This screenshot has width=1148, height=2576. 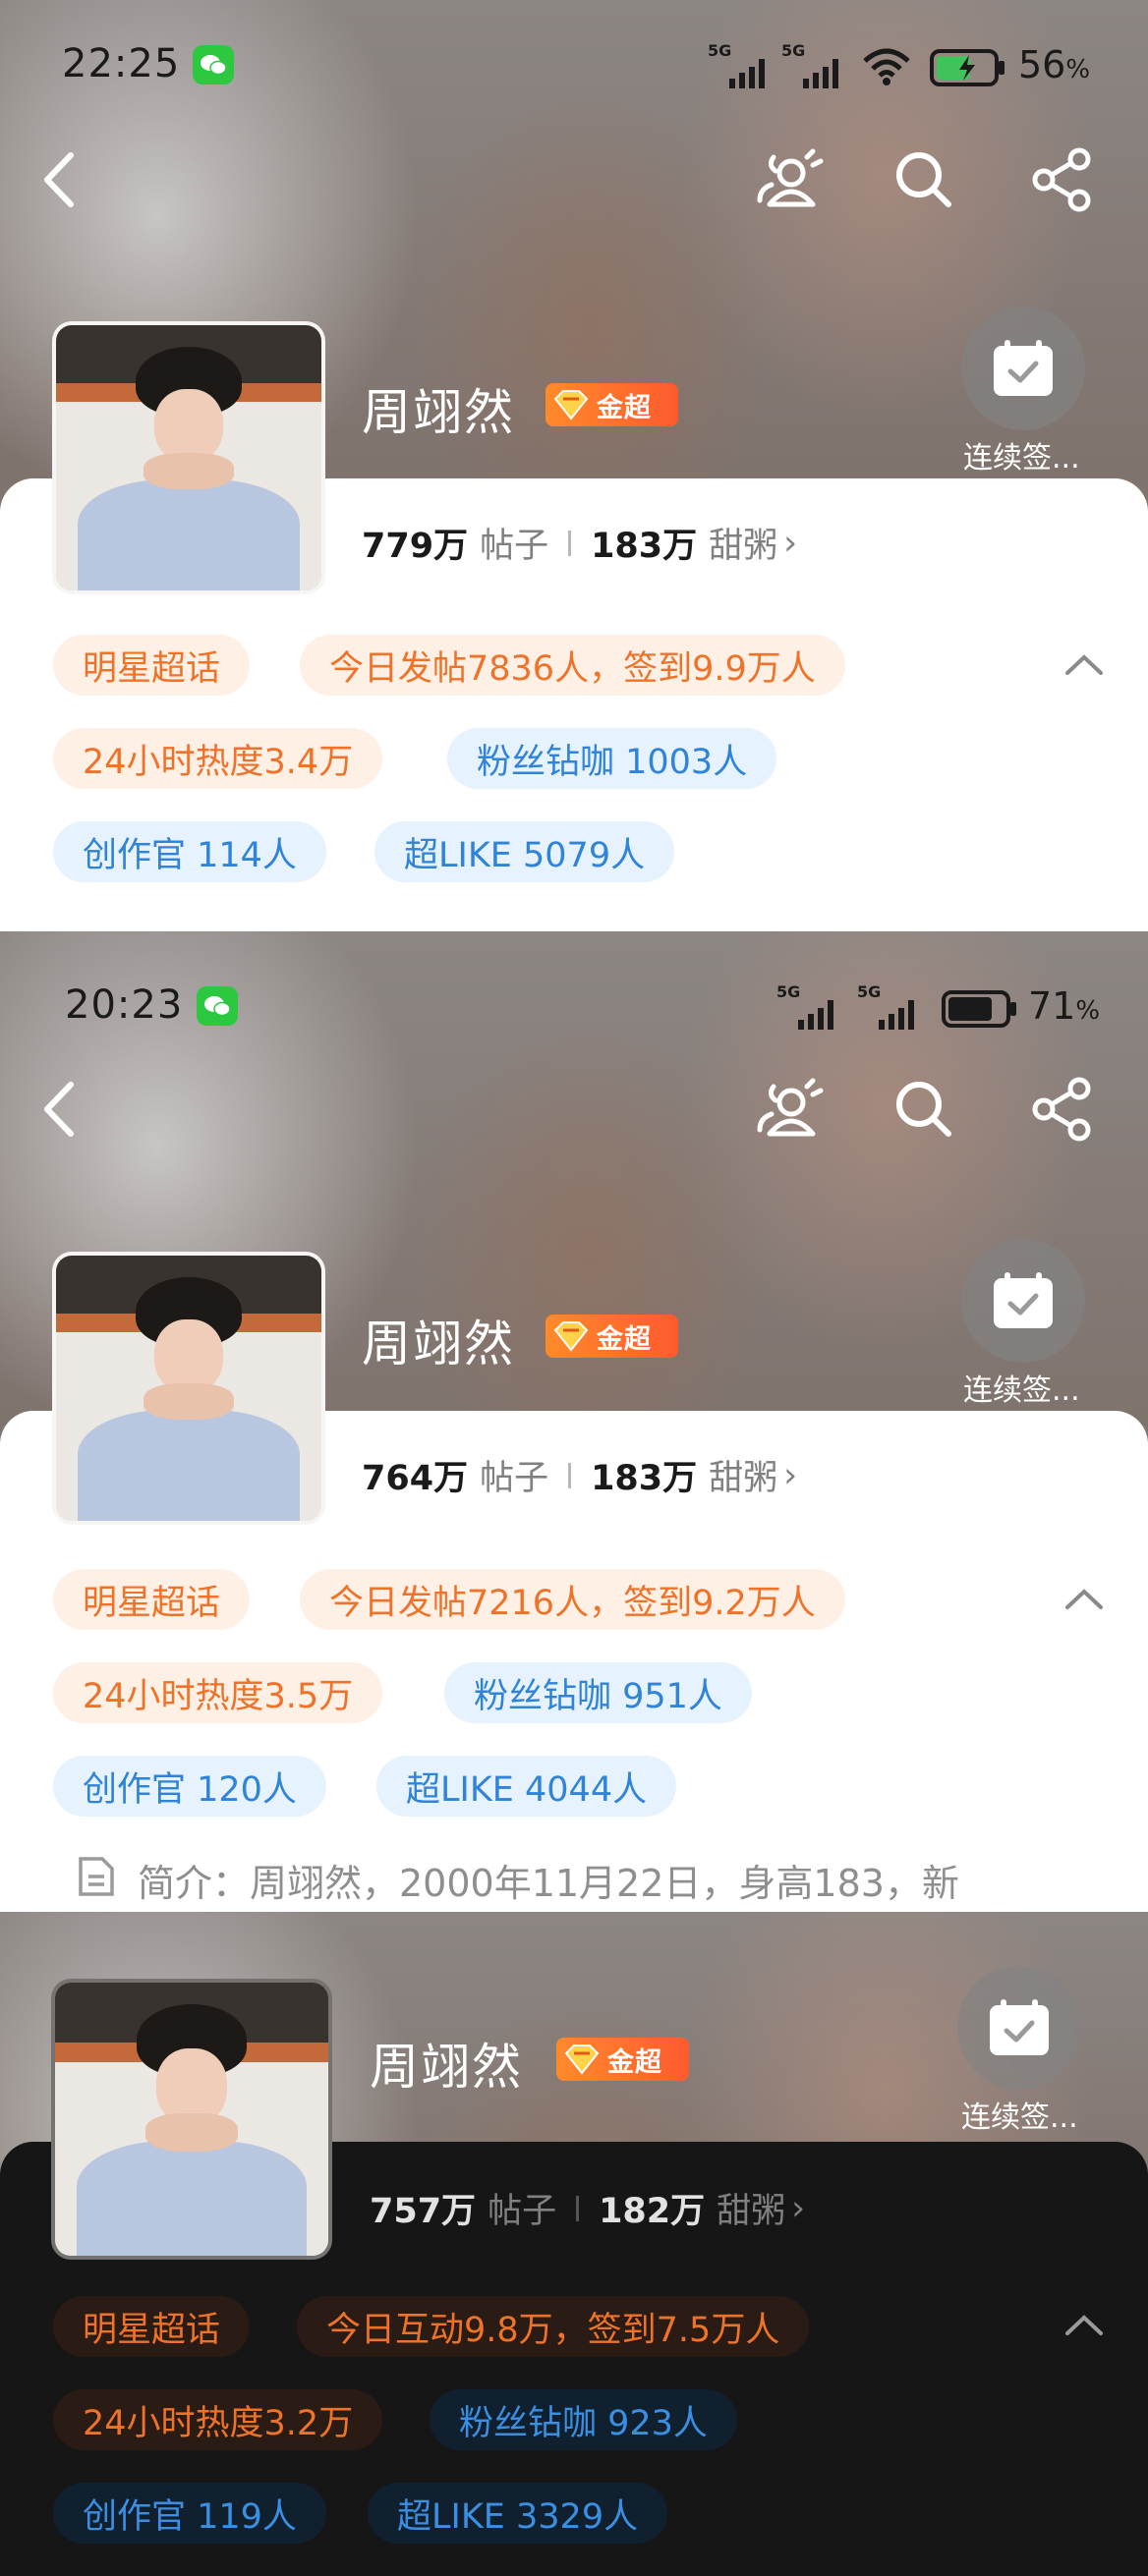 What do you see at coordinates (526, 1786) in the screenshot?
I see `chip-superlike: 超LIKE 4044人` at bounding box center [526, 1786].